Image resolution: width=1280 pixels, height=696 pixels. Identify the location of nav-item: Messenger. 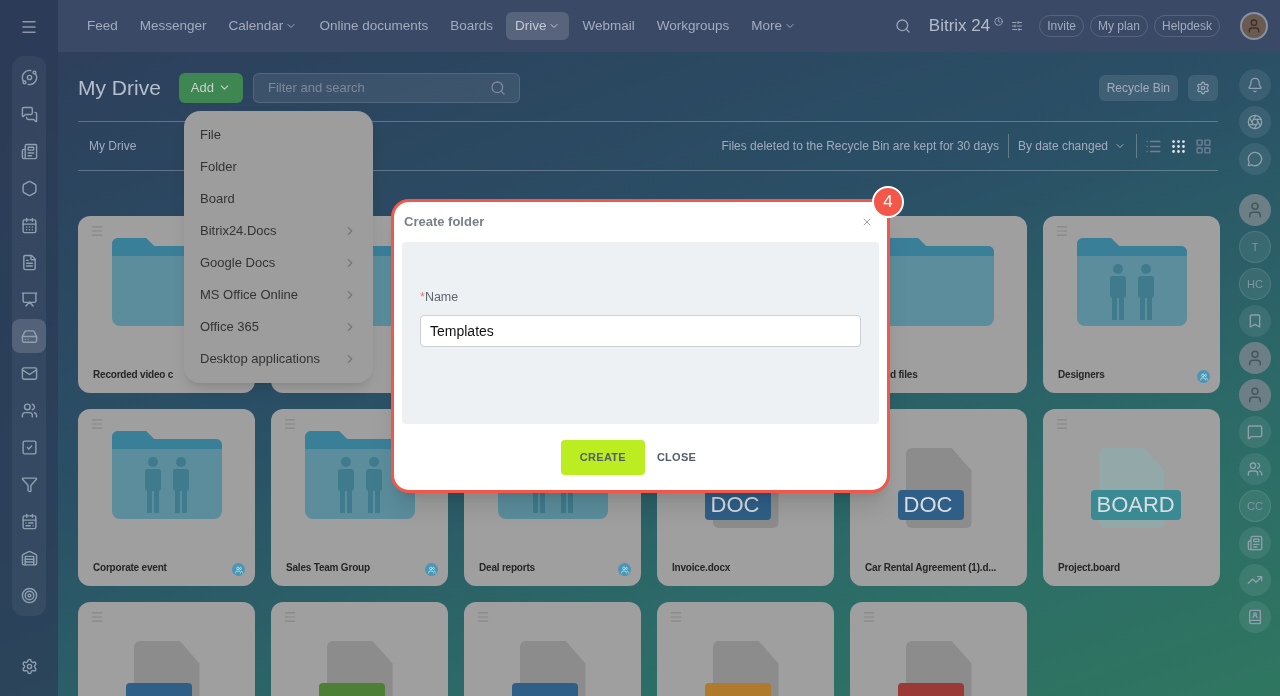
(173, 26).